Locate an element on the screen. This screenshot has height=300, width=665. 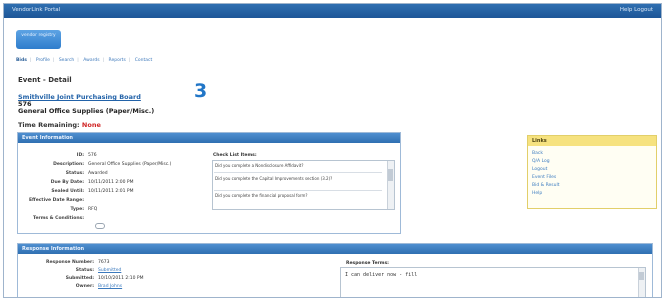
response-terms-scrollbar is located at coordinates (641, 282).